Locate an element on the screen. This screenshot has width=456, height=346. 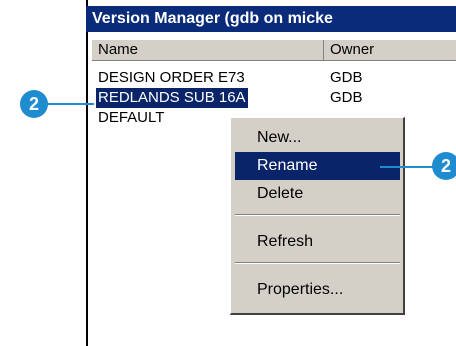
list-header: Name Owner is located at coordinates (274, 50).